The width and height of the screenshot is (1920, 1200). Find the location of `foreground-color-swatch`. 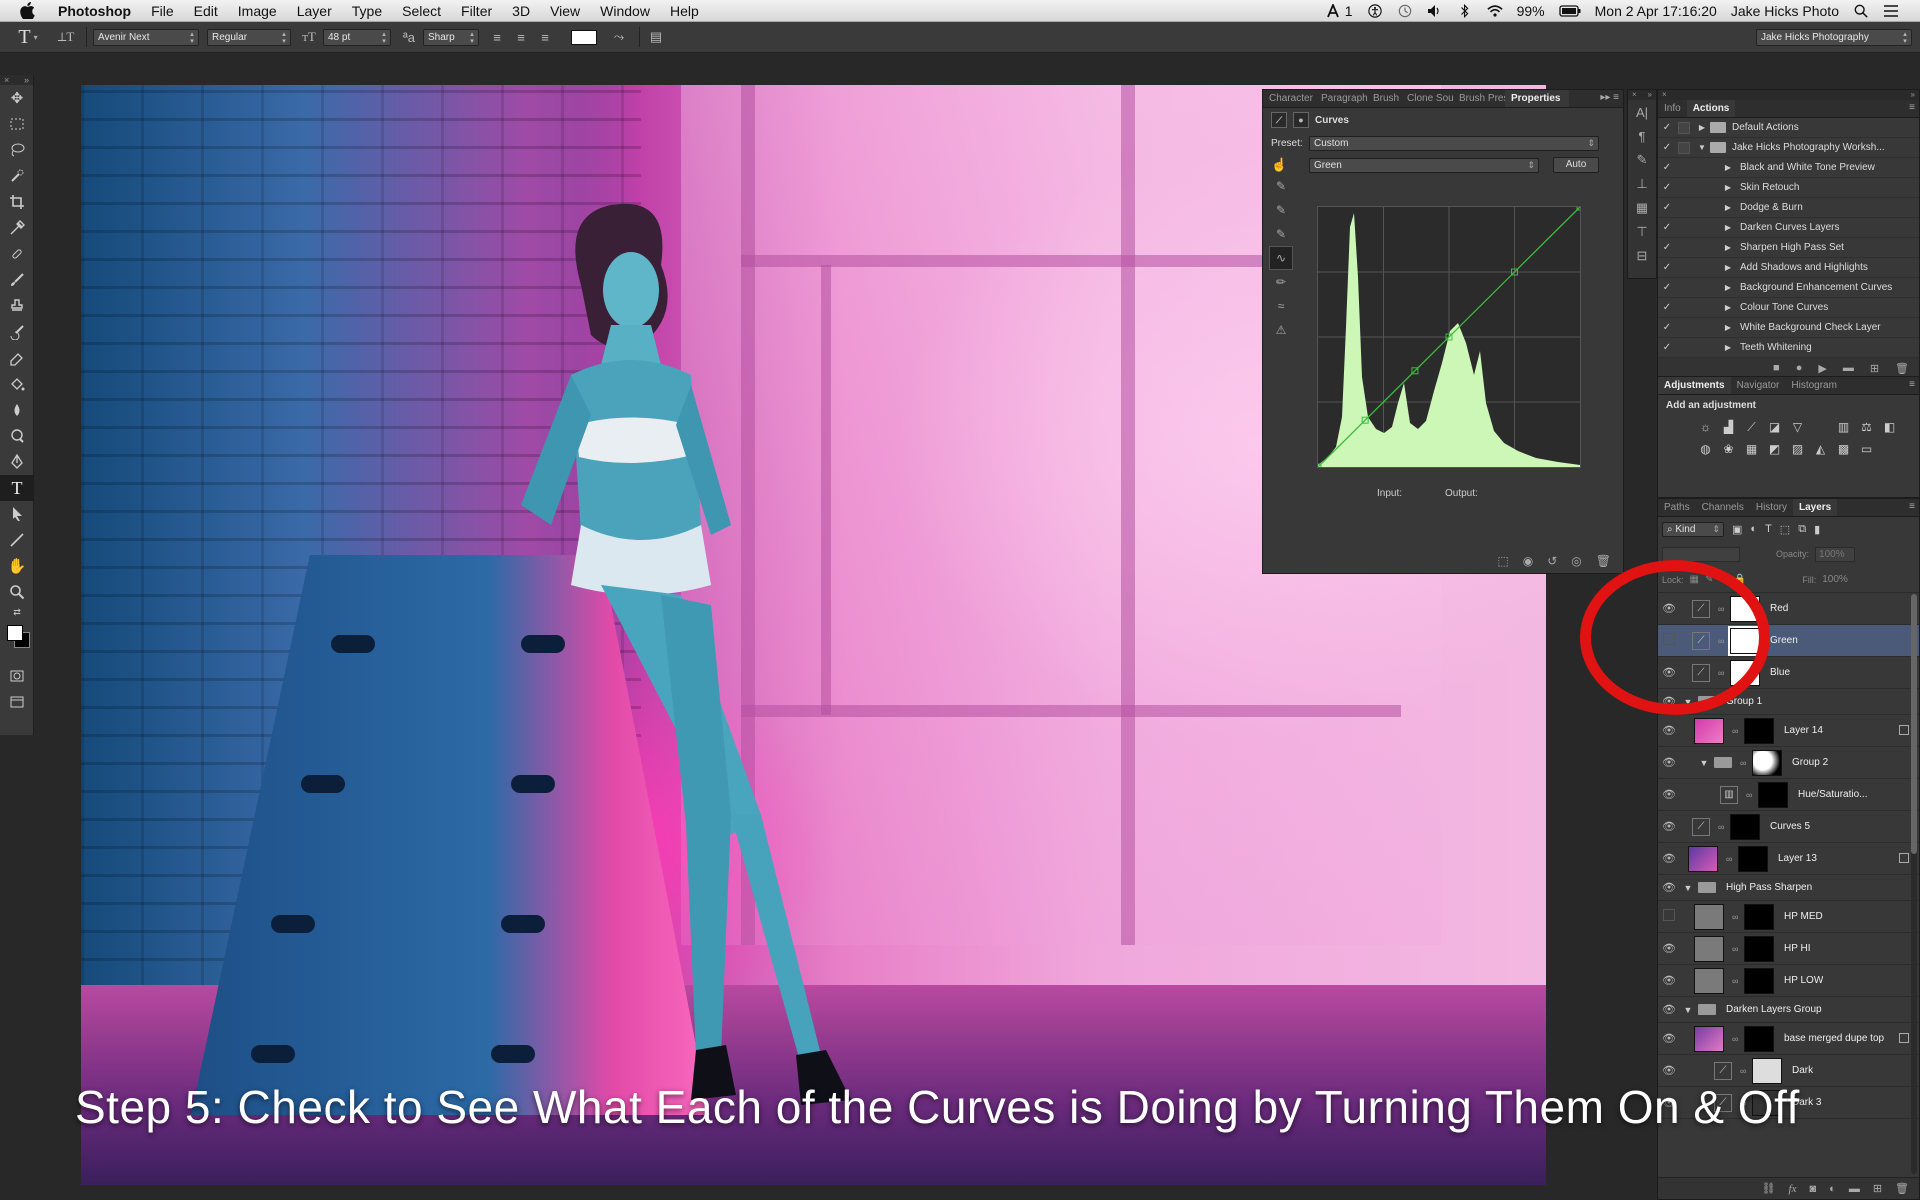

foreground-color-swatch is located at coordinates (15, 633).